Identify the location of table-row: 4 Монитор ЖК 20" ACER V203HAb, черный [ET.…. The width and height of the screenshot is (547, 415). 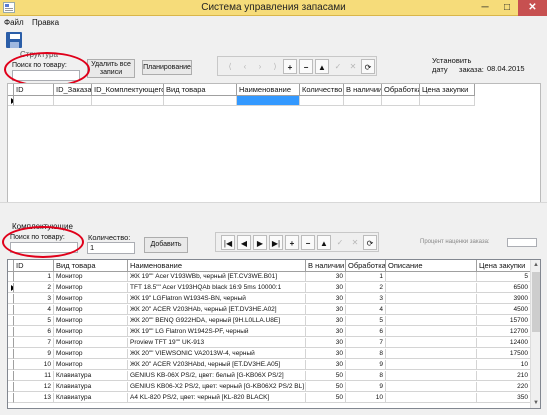
(269, 310).